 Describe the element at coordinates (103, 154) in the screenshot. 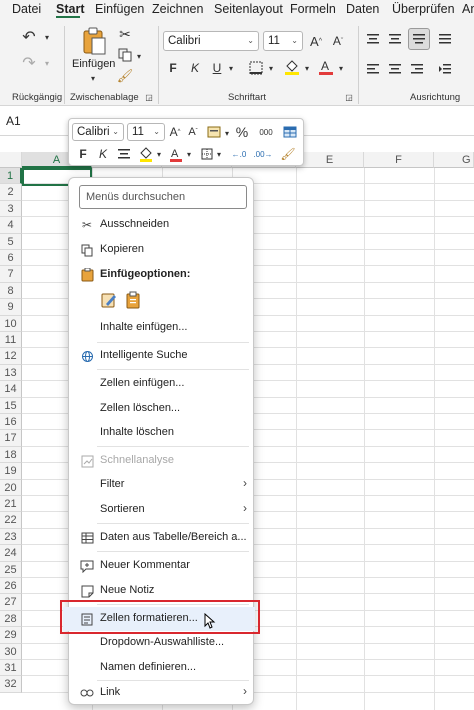

I see `mini-italic-button: K` at that location.